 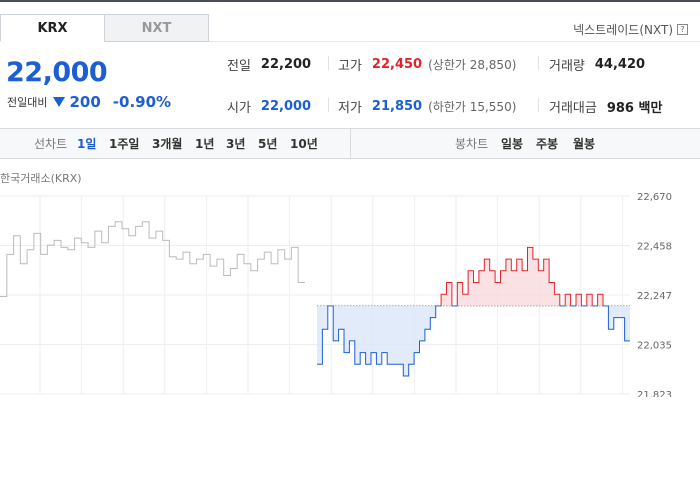 I want to click on period-1w: 1주일, so click(x=124, y=143).